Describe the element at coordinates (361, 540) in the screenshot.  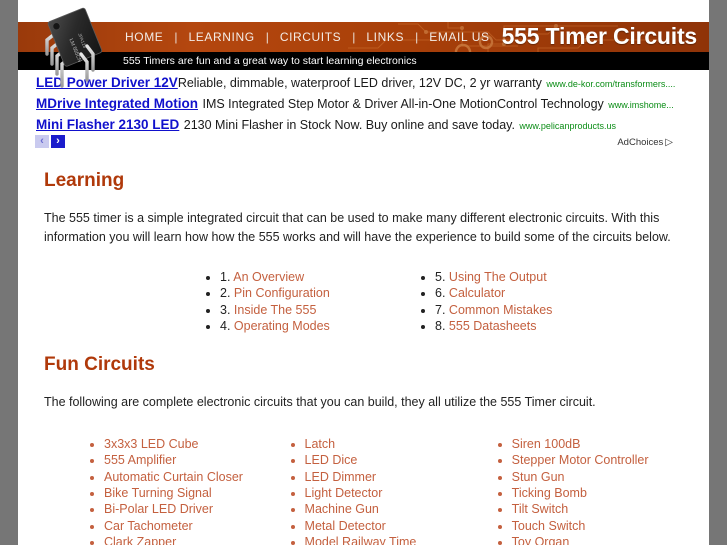
I see `circuit-link: Model Railway Time` at that location.